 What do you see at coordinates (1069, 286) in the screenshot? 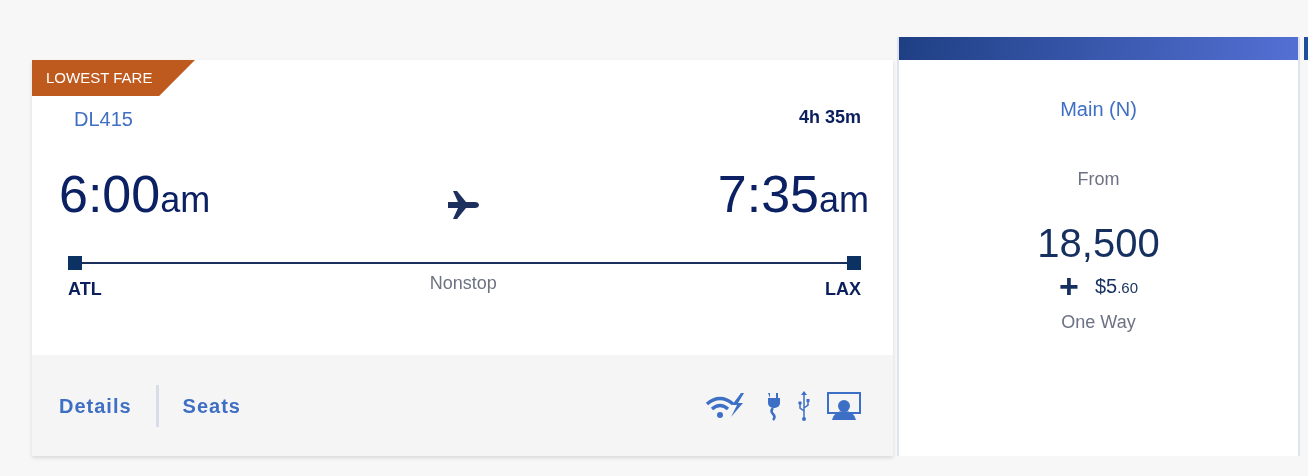
I see `plus-sign: +` at bounding box center [1069, 286].